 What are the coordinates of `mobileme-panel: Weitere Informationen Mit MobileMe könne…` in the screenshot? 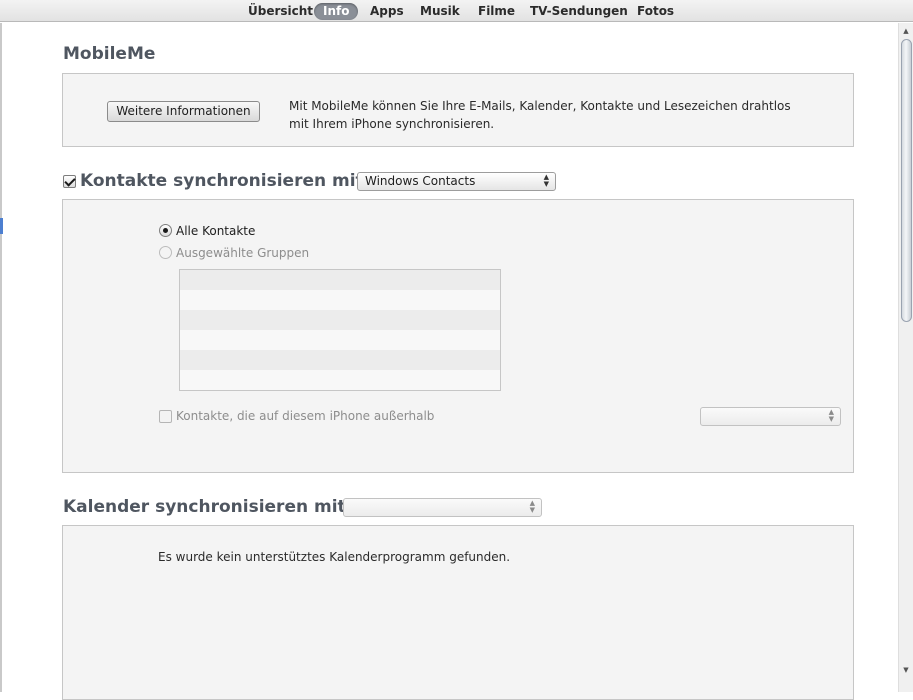 It's located at (458, 110).